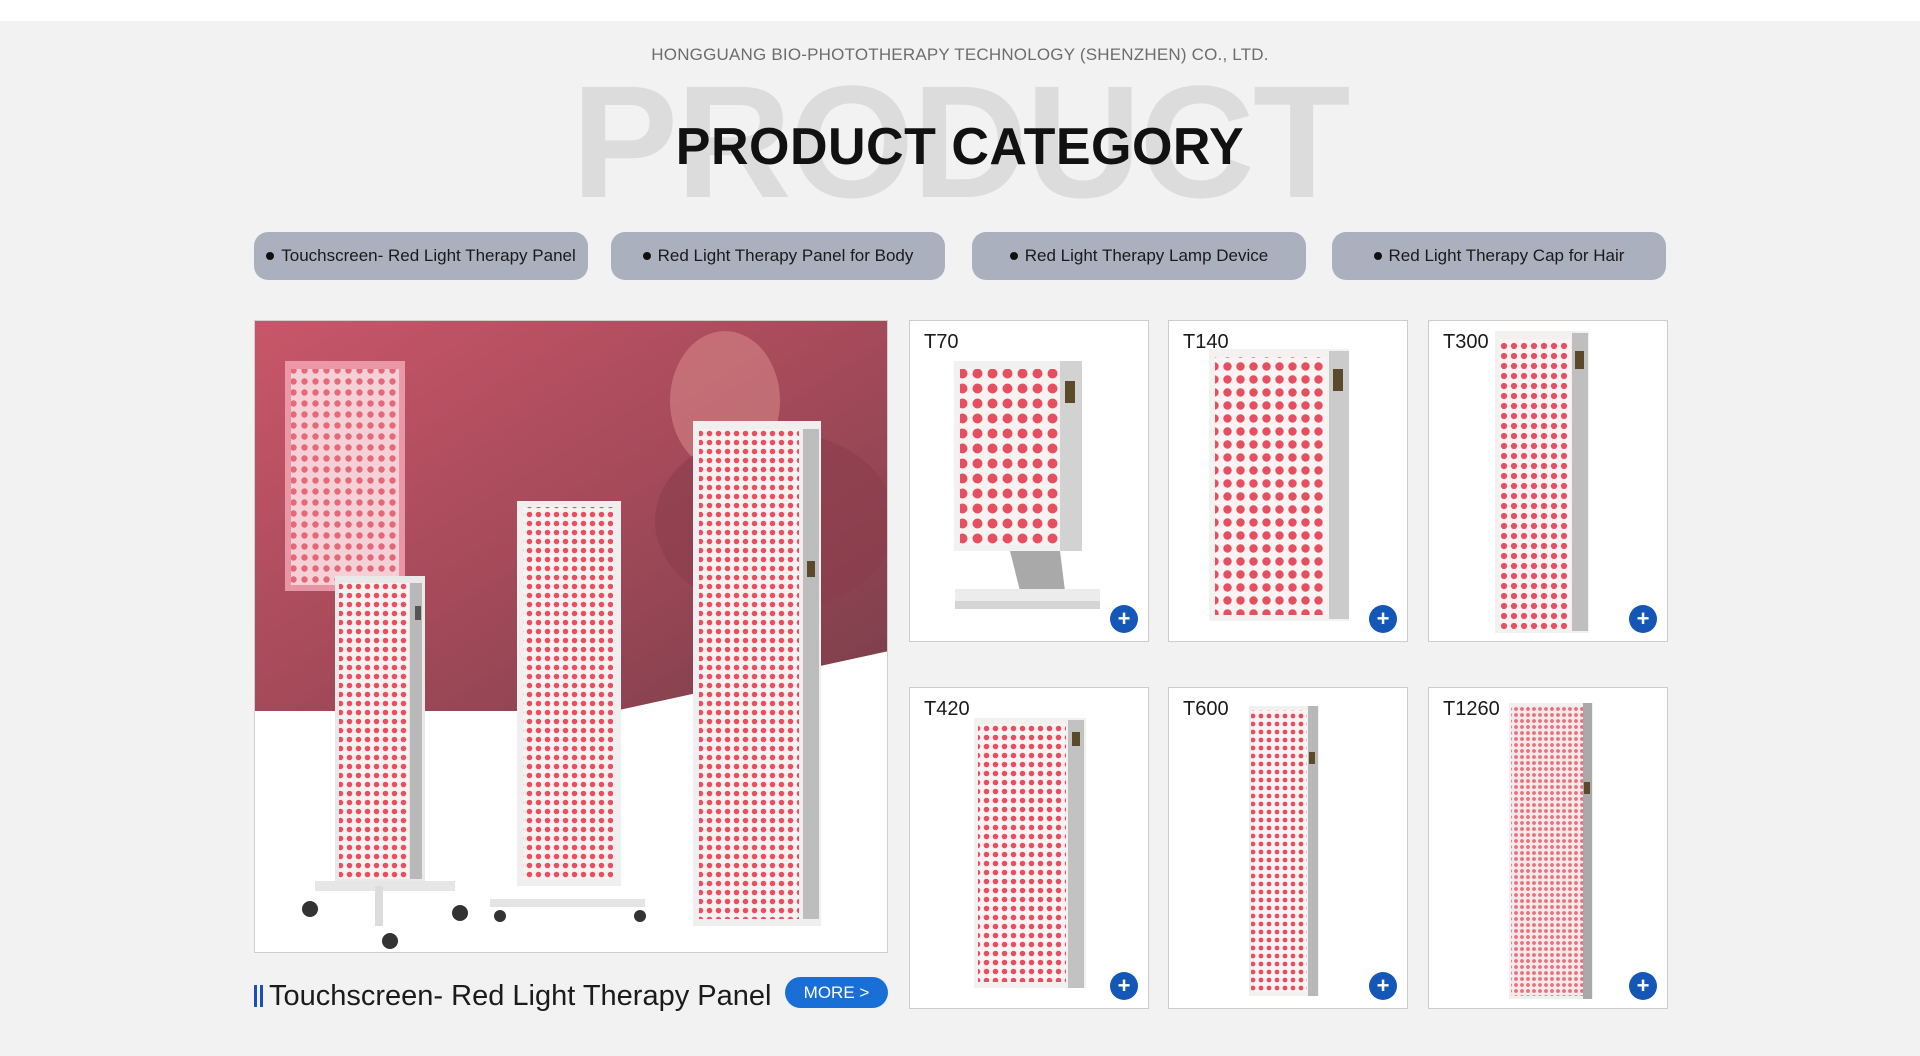 Image resolution: width=1920 pixels, height=1056 pixels. I want to click on tab-label: Red Light Therapy Lamp Device, so click(1146, 255).